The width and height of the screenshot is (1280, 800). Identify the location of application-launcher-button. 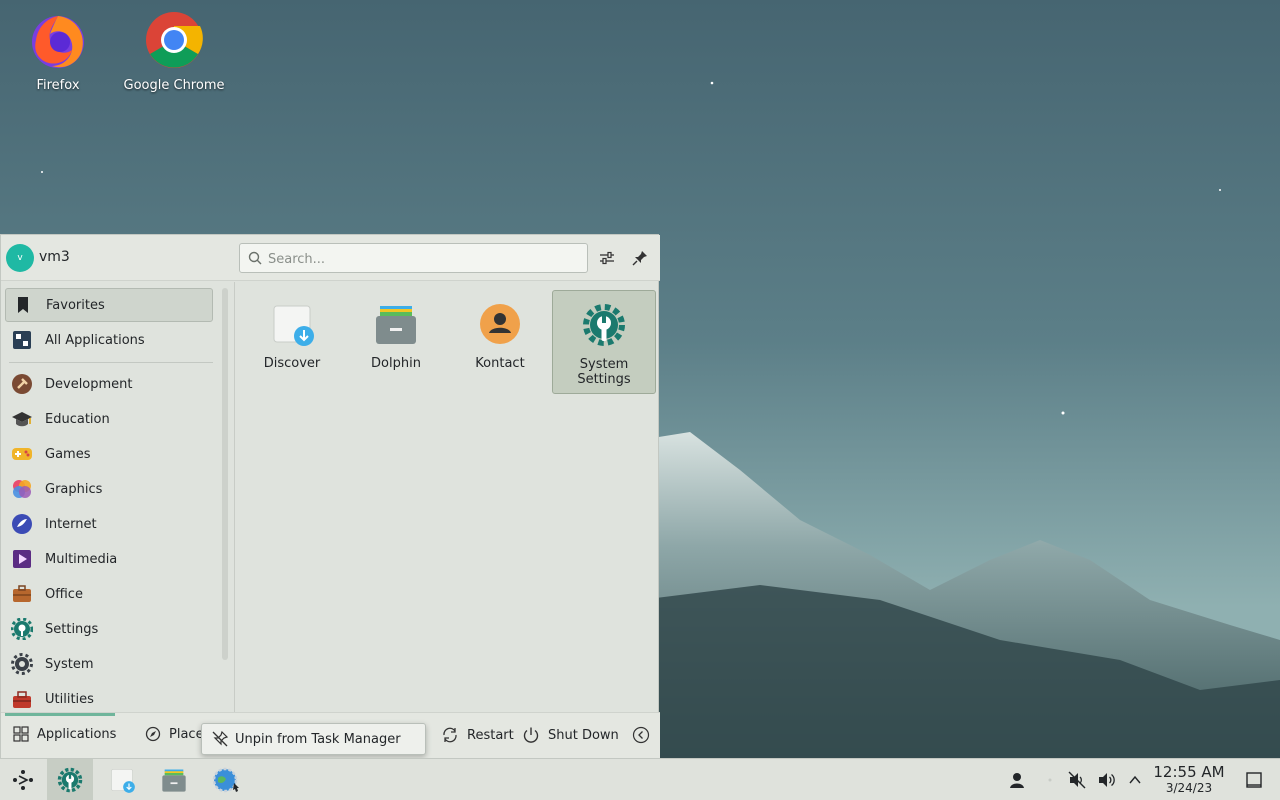
(23, 779).